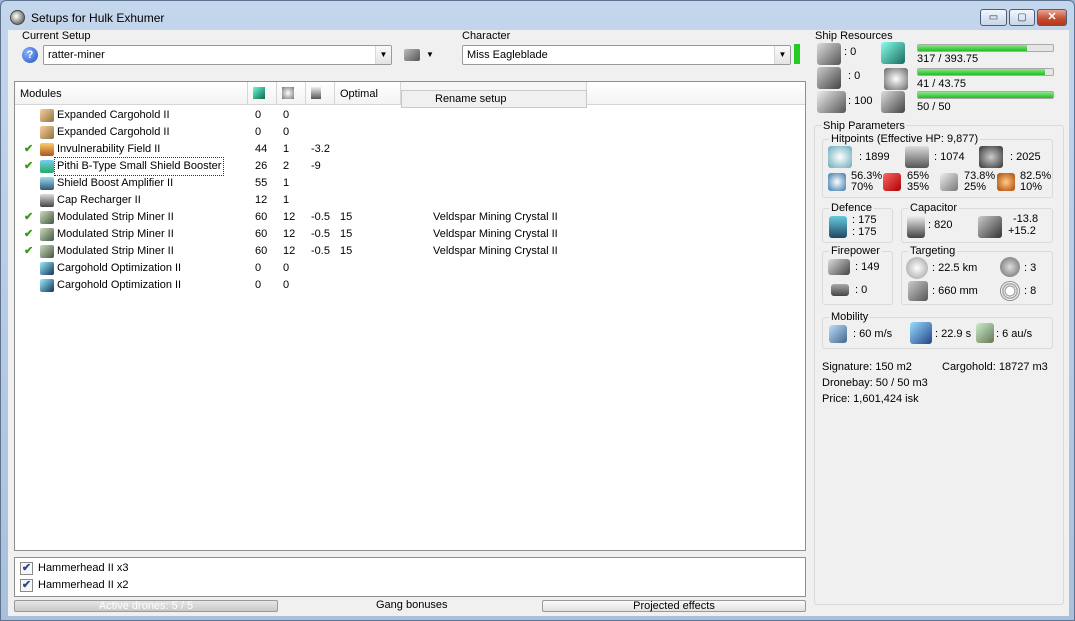 Image resolution: width=1075 pixels, height=621 pixels. I want to click on column-optimal: Optimal, so click(368, 93).